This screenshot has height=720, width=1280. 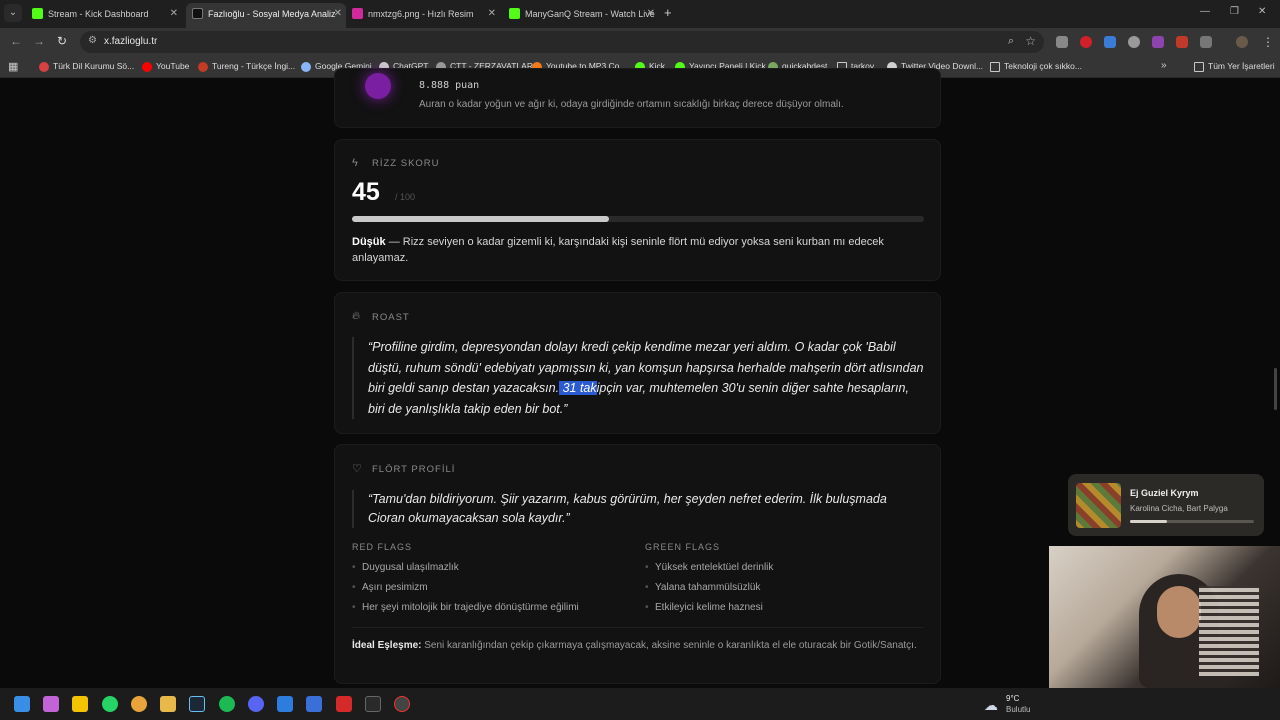 What do you see at coordinates (366, 192) in the screenshot?
I see `rizz-score: 45` at bounding box center [366, 192].